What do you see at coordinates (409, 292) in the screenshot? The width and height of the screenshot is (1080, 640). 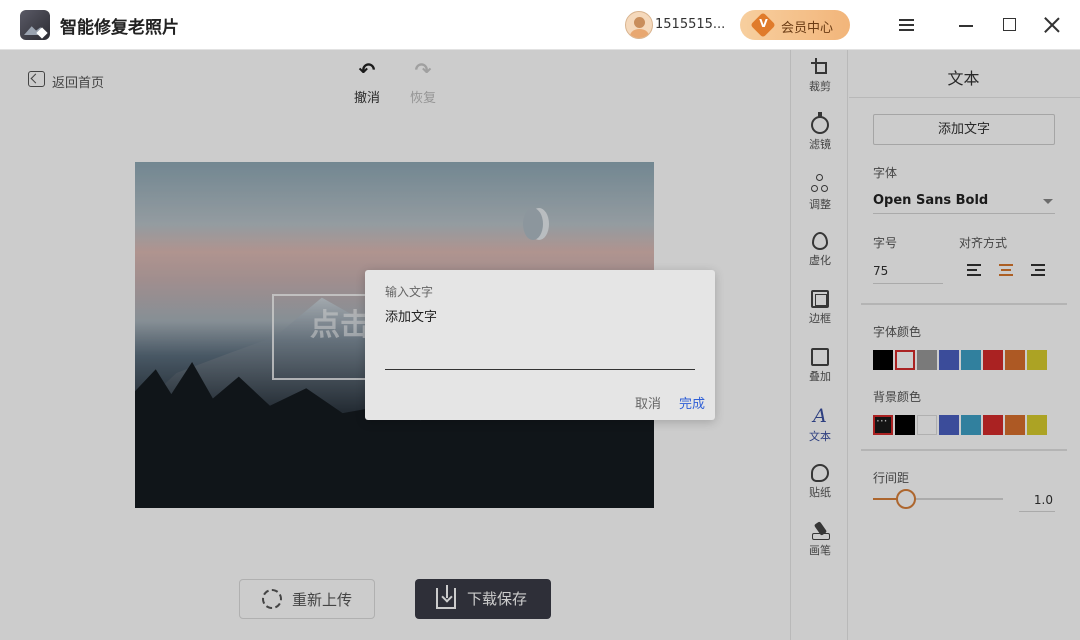 I see `dialog-label: 输入文字` at bounding box center [409, 292].